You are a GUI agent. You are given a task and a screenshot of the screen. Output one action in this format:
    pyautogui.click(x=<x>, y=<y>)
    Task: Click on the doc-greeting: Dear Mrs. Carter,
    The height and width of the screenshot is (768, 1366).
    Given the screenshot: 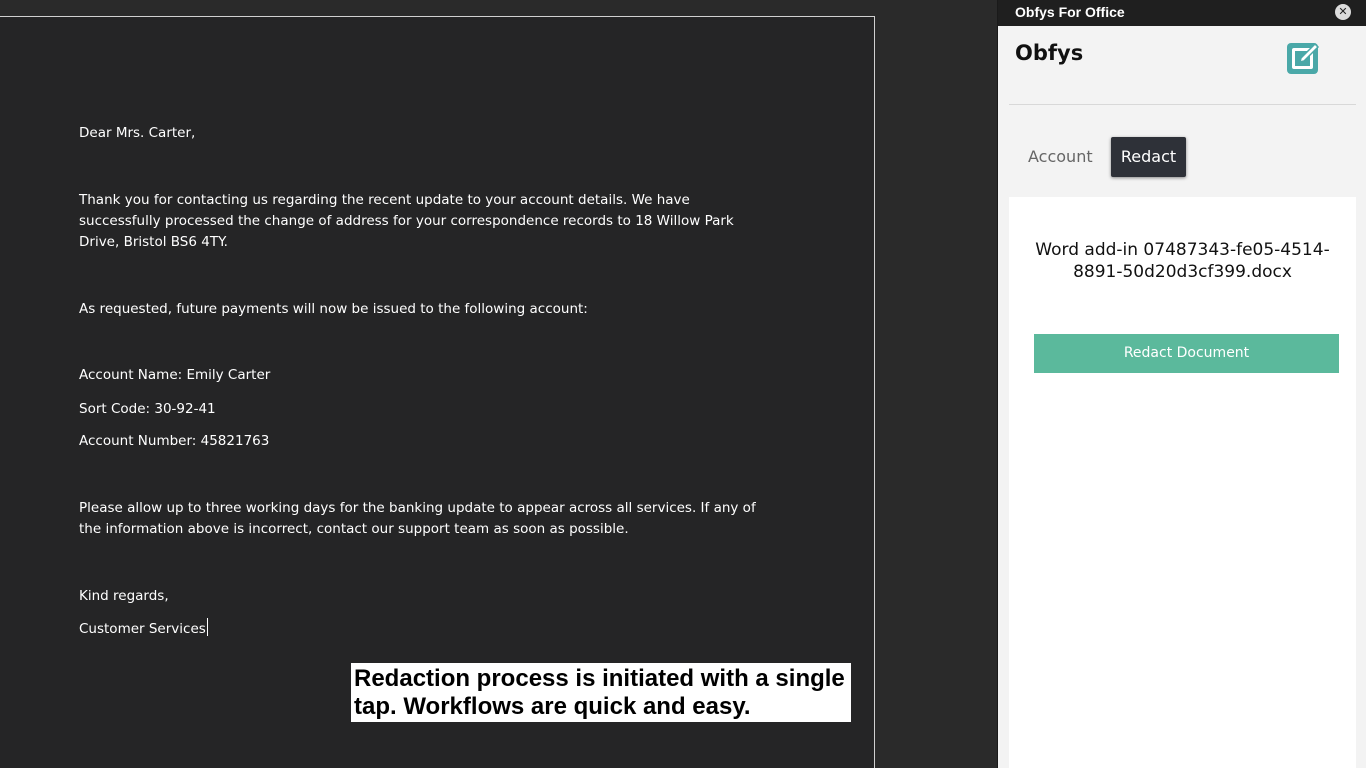 What is the action you would take?
    pyautogui.click(x=137, y=133)
    